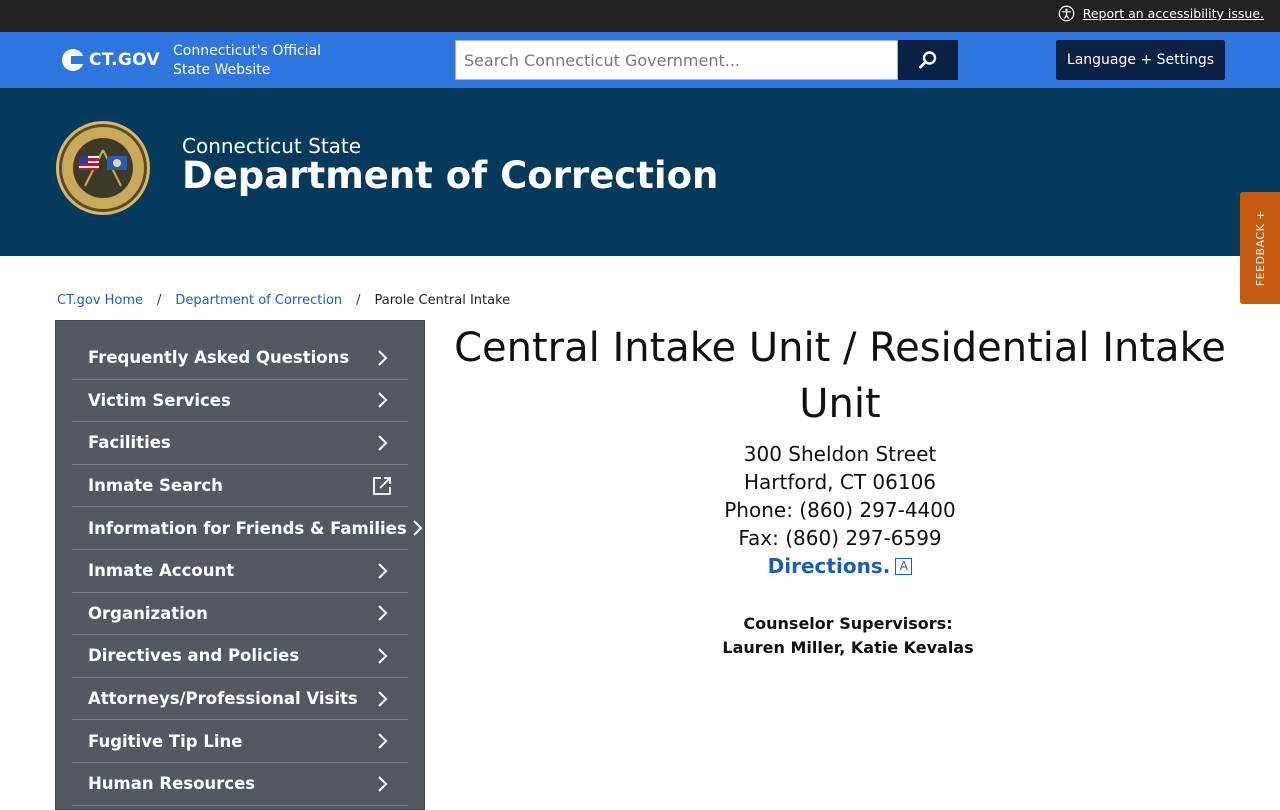 The height and width of the screenshot is (810, 1280). What do you see at coordinates (100, 300) in the screenshot?
I see `breadcrumb-home-link: CT.gov Home` at bounding box center [100, 300].